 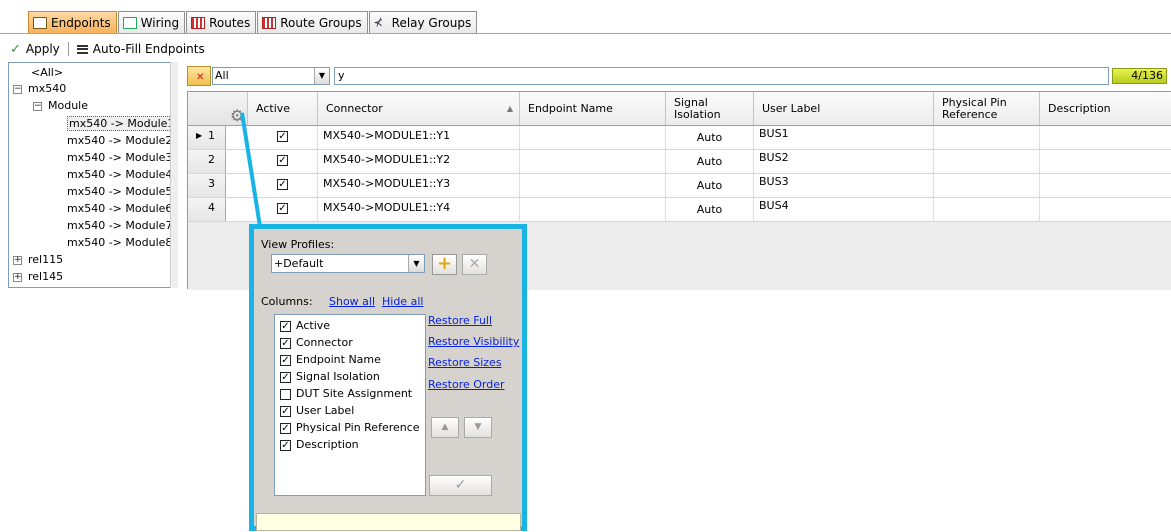 What do you see at coordinates (330, 360) in the screenshot?
I see `column-option-endpoint-name: ✓ Endpoint Name` at bounding box center [330, 360].